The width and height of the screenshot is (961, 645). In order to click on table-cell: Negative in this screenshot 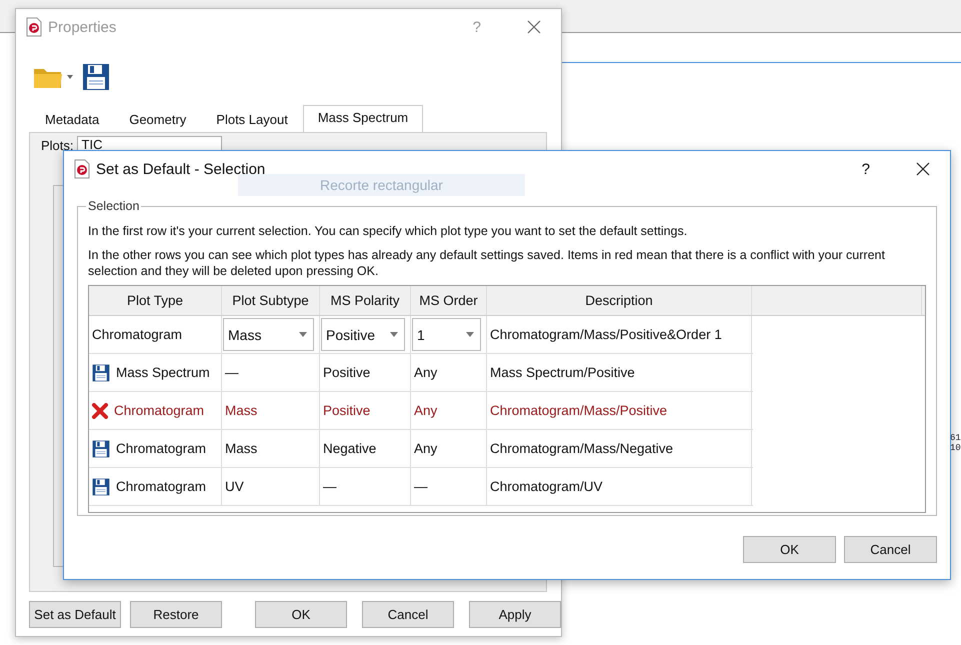, I will do `click(349, 448)`.